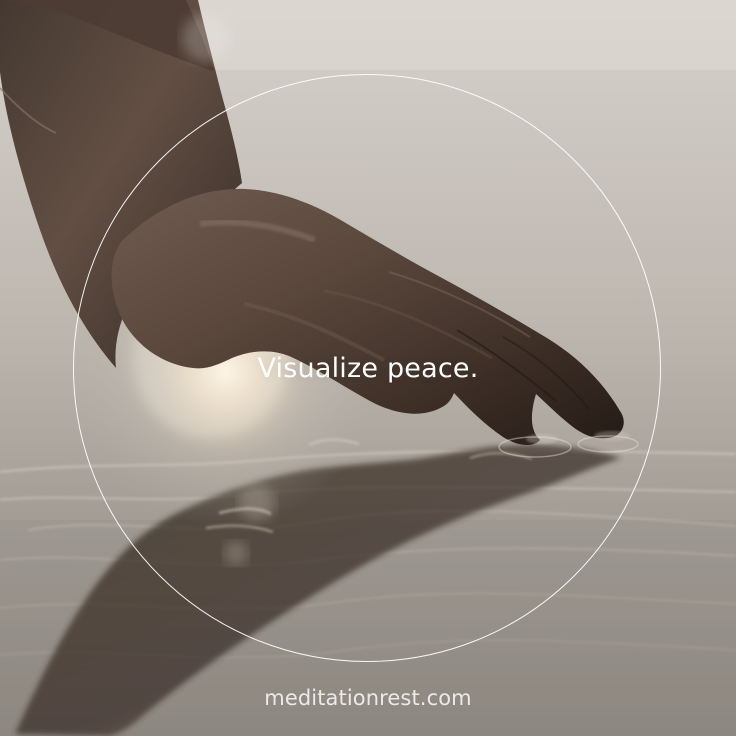 The image size is (736, 736). I want to click on headline-text: Visualize peace., so click(368, 368).